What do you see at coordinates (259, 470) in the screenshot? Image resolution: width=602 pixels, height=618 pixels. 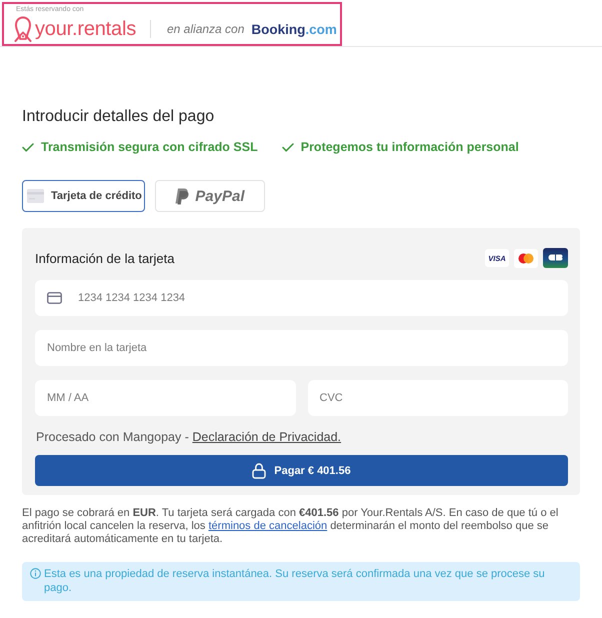 I see `lock-icon` at bounding box center [259, 470].